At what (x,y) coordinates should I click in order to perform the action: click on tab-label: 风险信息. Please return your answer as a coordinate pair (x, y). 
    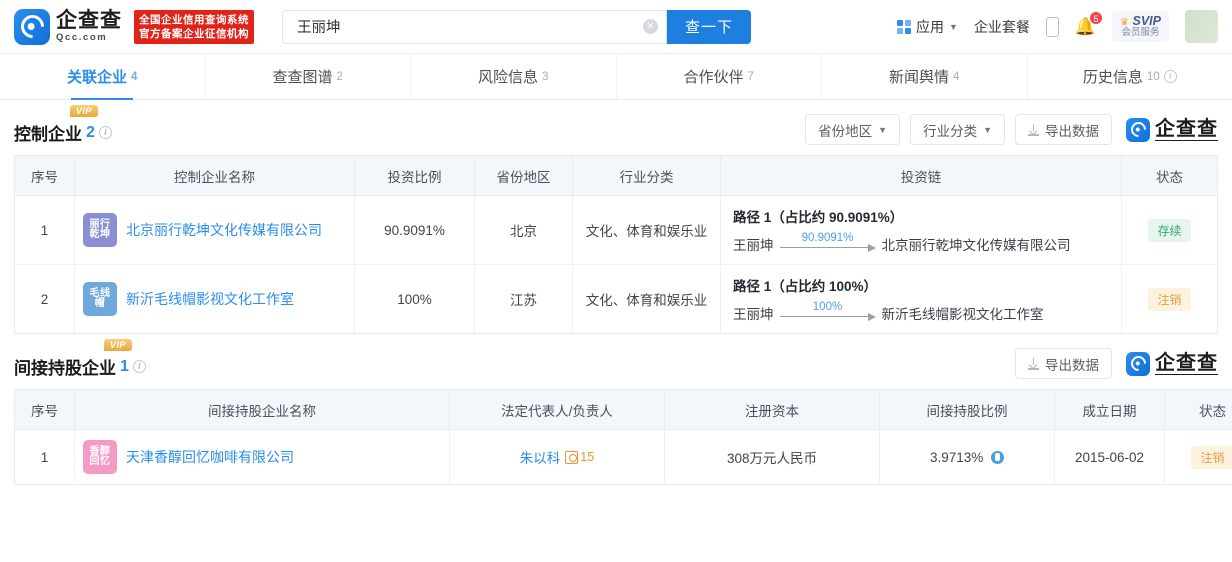
    Looking at the image, I should click on (508, 77).